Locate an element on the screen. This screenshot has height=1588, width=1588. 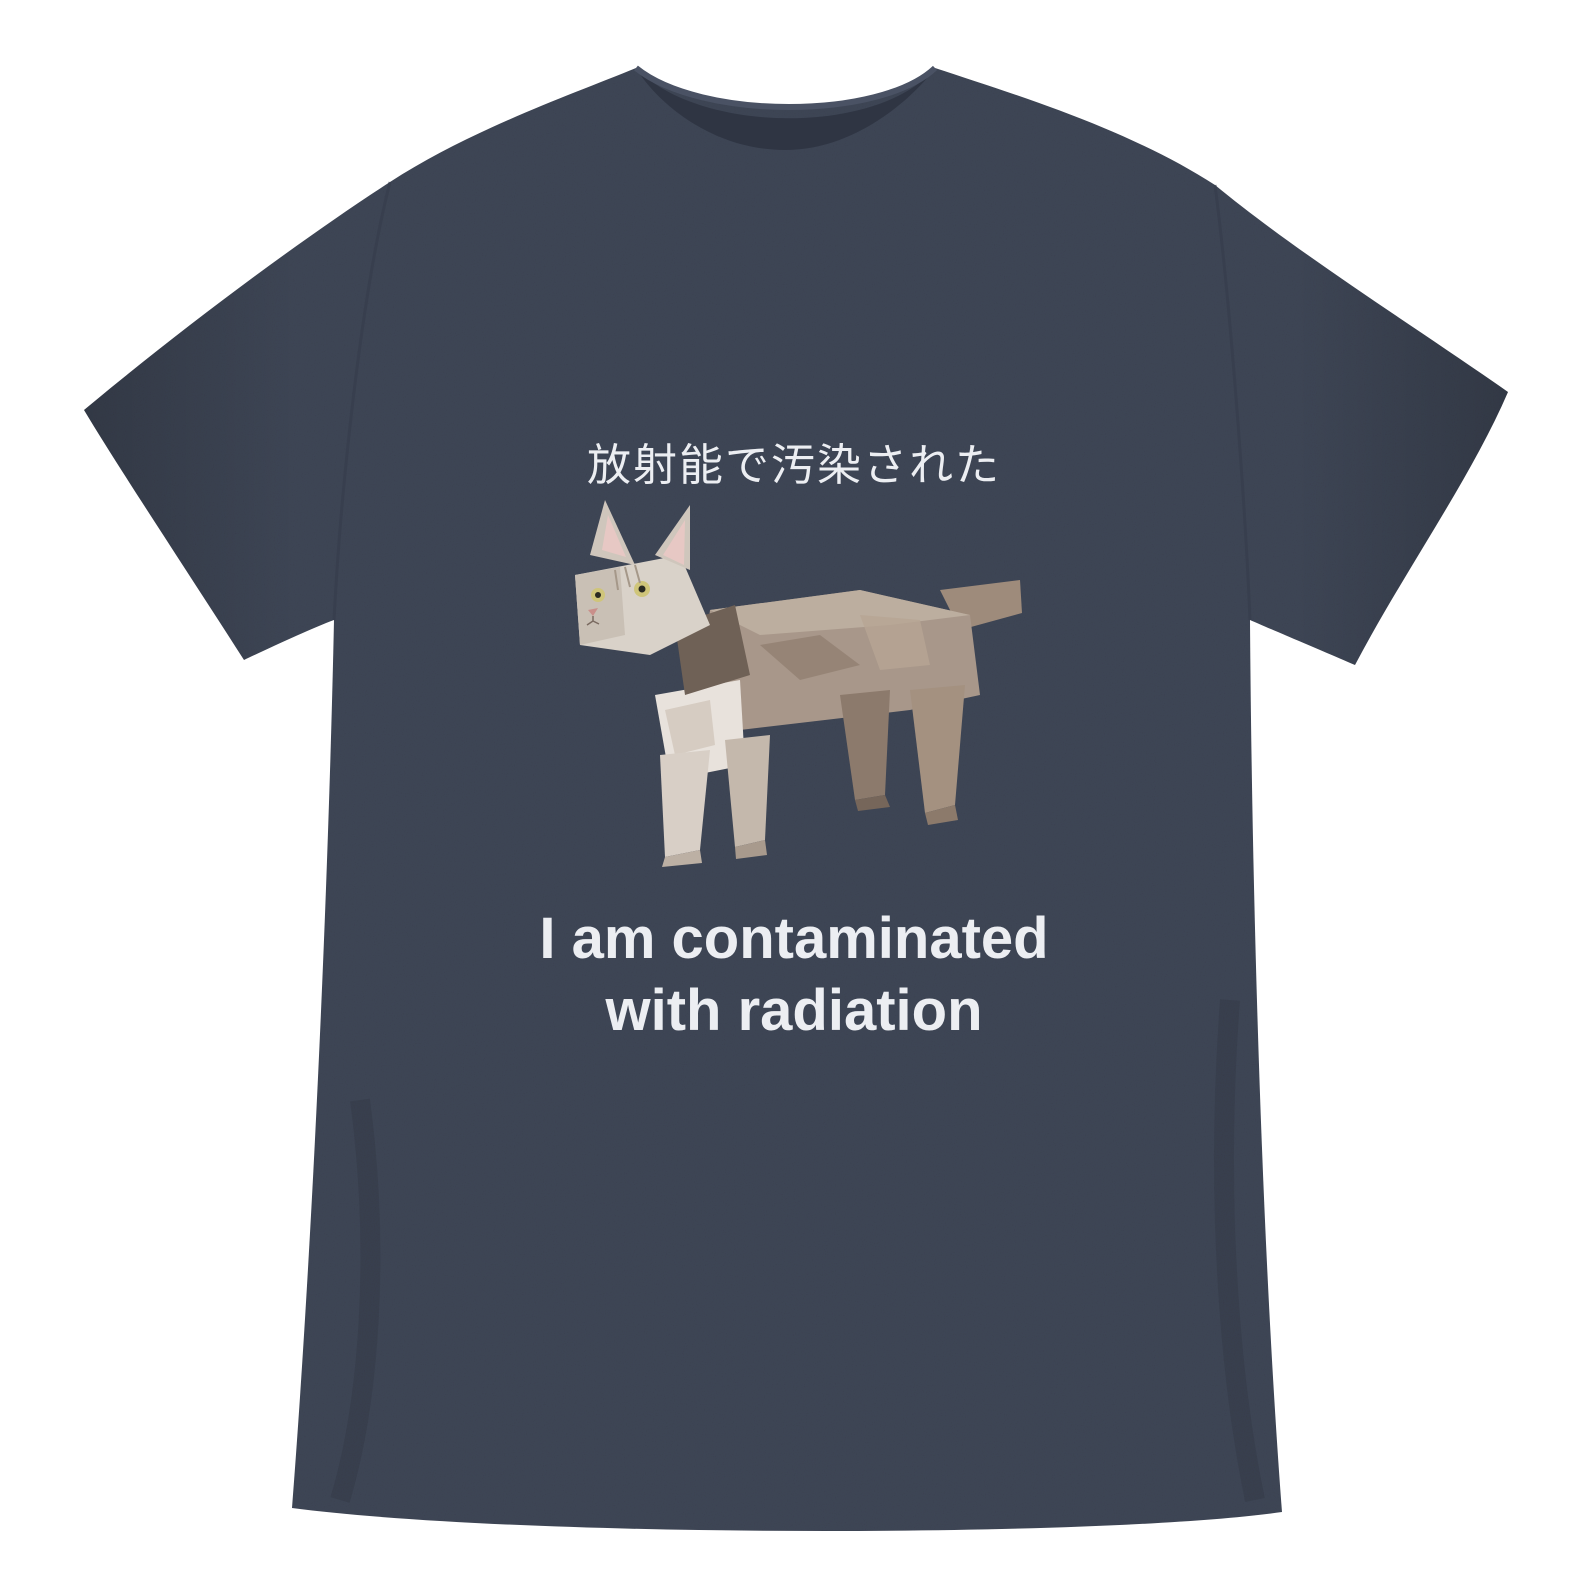
english-caption-line-1: I am contaminated is located at coordinates (794, 938).